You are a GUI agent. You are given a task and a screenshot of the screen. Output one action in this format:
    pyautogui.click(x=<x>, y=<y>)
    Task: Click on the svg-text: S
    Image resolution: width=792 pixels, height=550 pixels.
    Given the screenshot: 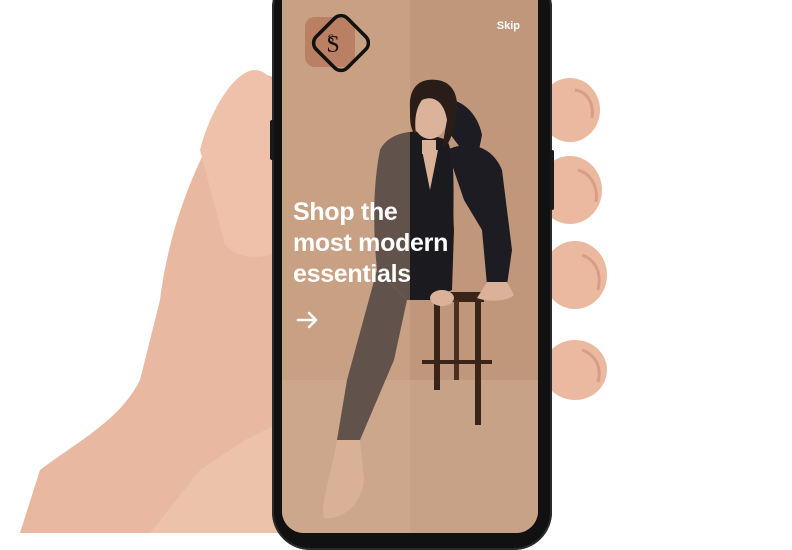 What is the action you would take?
    pyautogui.click(x=331, y=38)
    